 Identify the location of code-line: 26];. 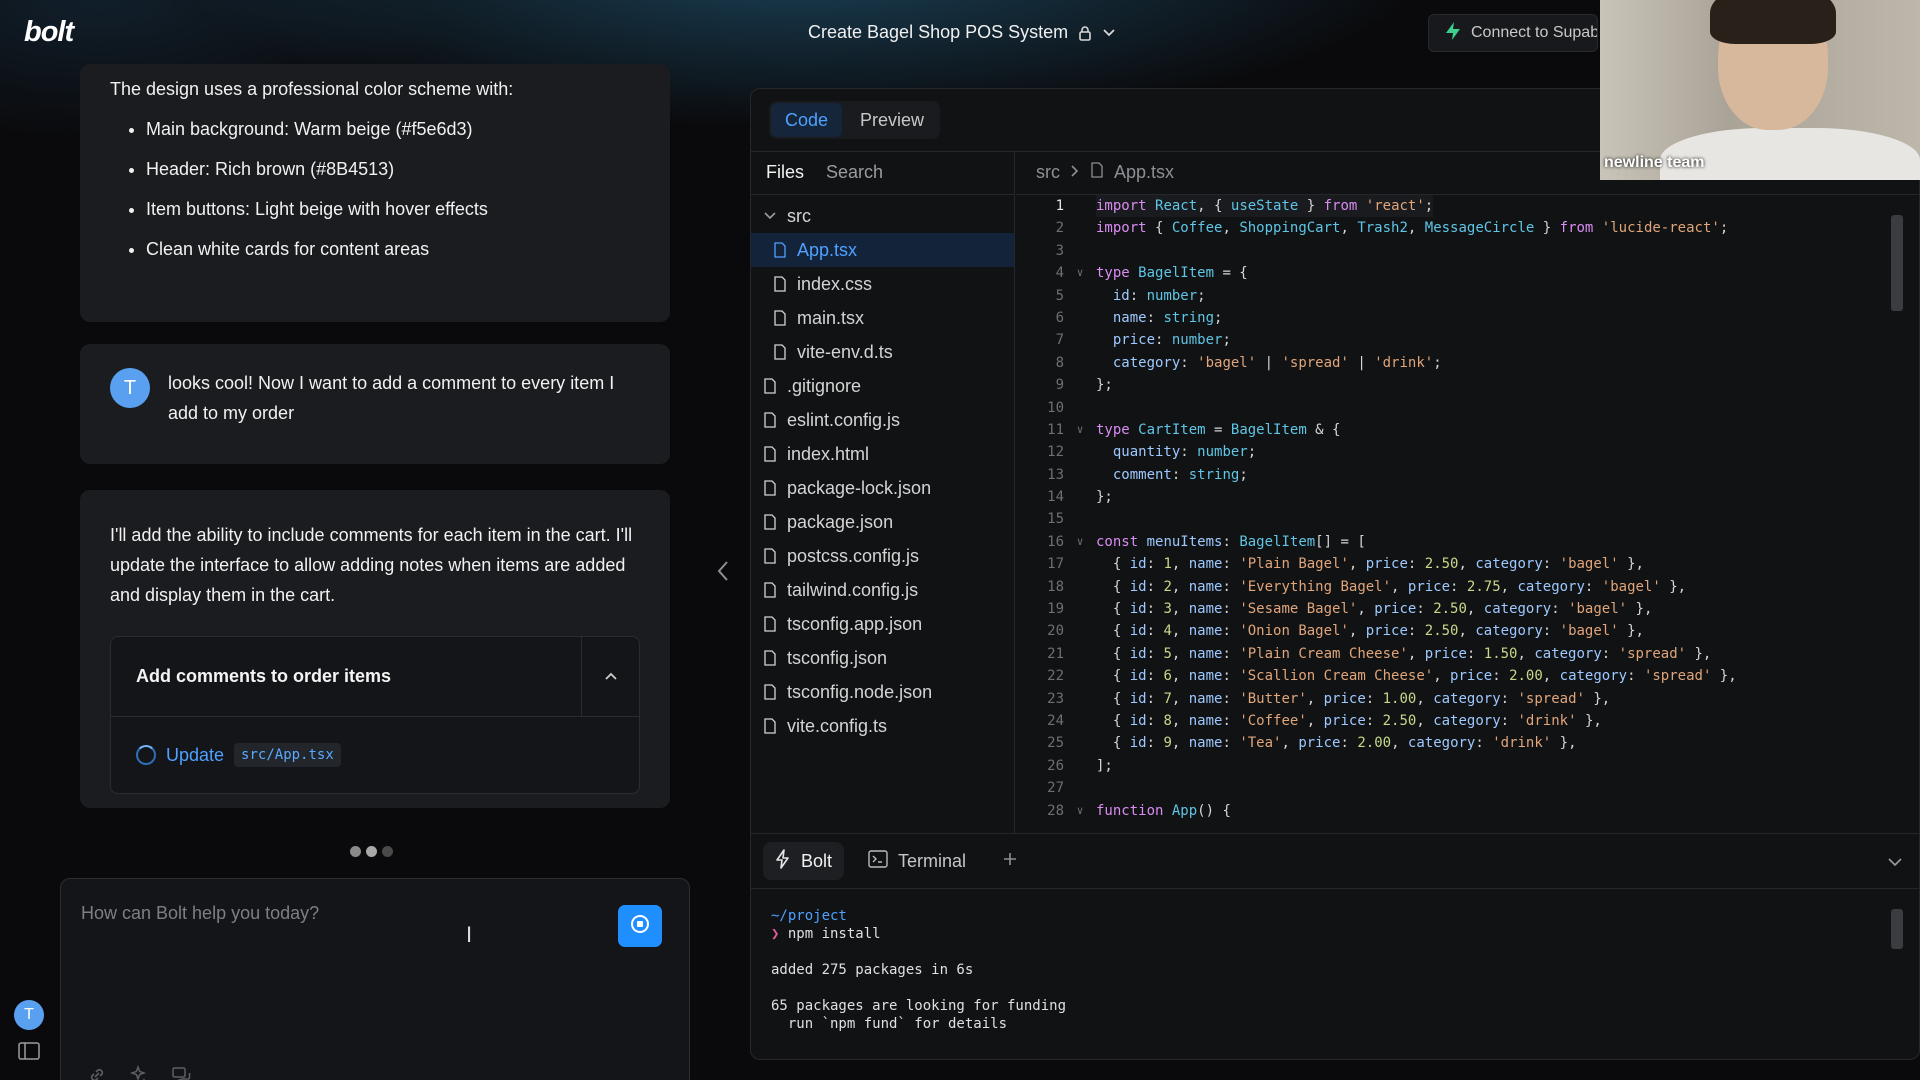
(1451, 766).